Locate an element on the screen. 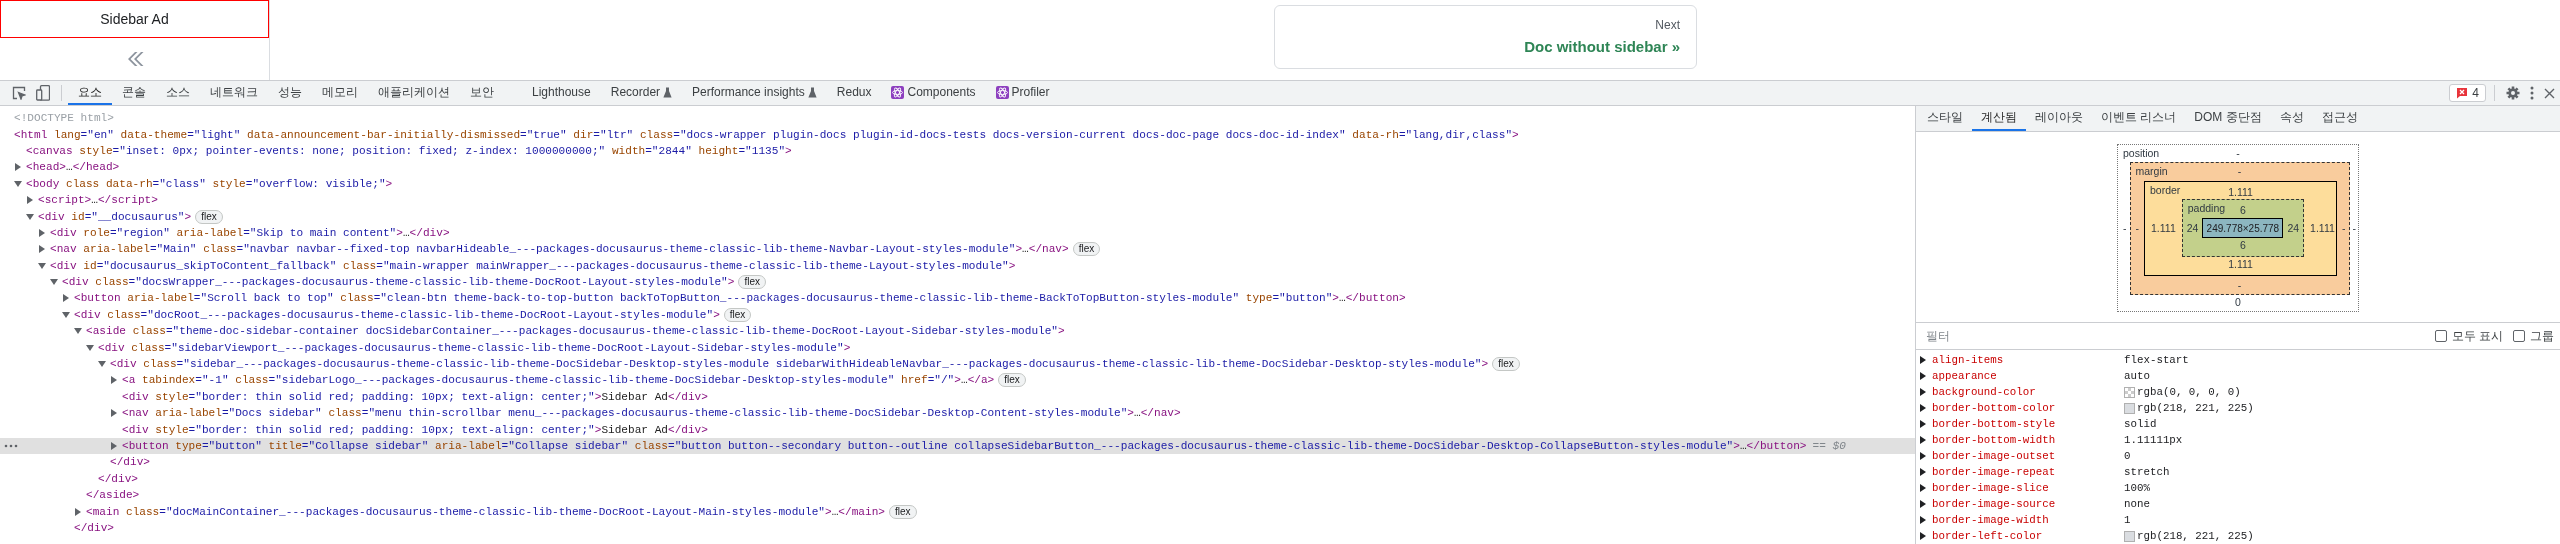 Image resolution: width=2560 pixels, height=544 pixels. dom-node-row: <body class data-rh="class" style="overflow: visible;"> is located at coordinates (957, 183).